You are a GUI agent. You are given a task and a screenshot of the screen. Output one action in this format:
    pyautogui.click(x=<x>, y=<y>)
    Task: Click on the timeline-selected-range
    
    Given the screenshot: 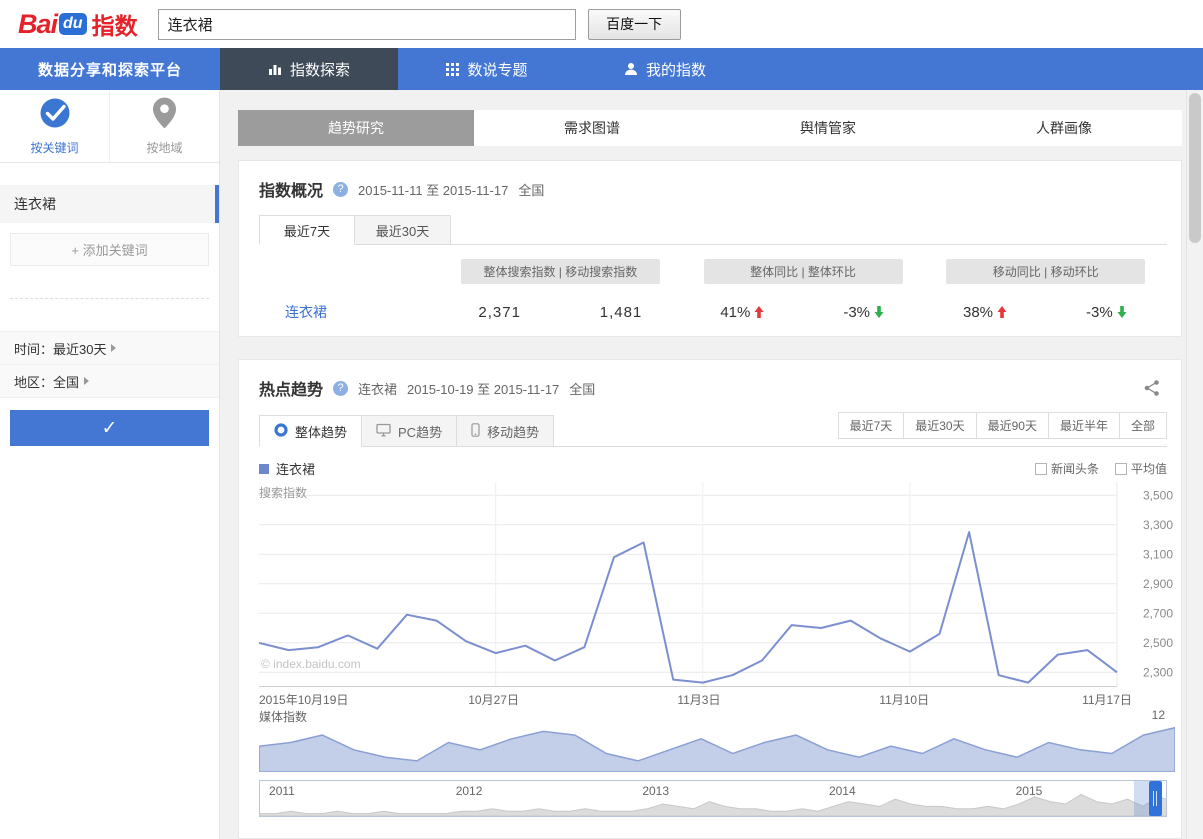 What is the action you would take?
    pyautogui.click(x=1141, y=798)
    